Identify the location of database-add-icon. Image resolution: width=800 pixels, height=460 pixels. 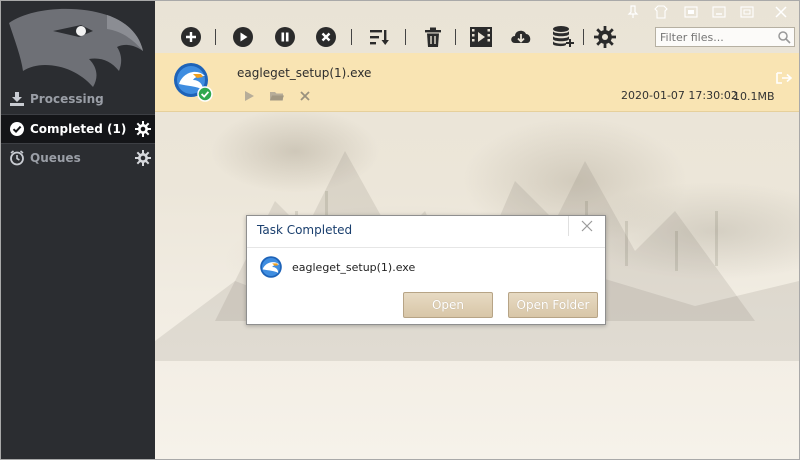
(563, 36).